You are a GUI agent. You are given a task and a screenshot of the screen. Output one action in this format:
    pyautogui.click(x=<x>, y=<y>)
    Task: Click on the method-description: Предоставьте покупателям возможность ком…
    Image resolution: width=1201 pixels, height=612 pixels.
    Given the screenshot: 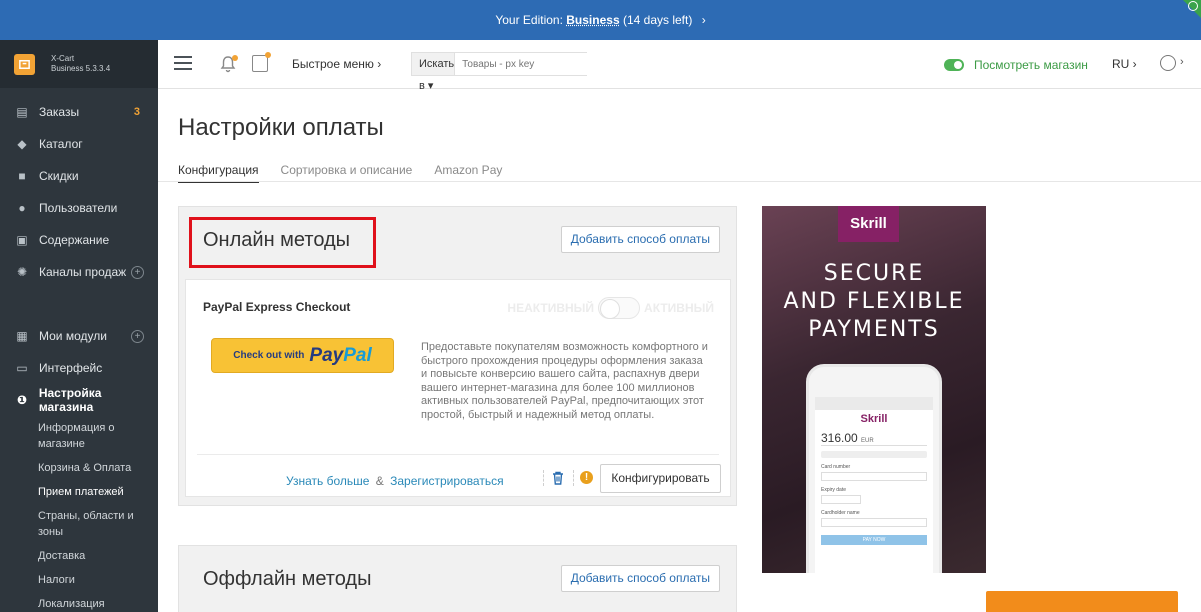 What is the action you would take?
    pyautogui.click(x=564, y=381)
    